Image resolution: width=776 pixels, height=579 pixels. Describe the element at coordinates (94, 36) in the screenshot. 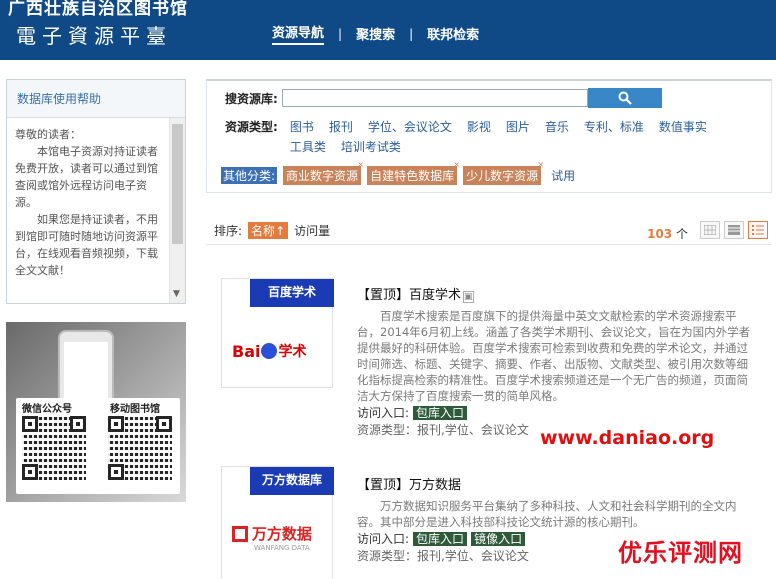

I see `platform-subtitle: 電子資源平臺` at that location.